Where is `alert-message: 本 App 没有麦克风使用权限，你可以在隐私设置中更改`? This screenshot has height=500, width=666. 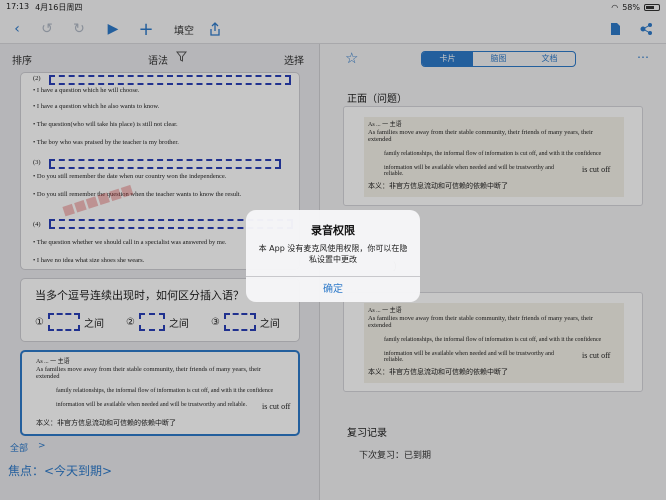
alert-message: 本 App 没有麦克风使用权限，你可以在隐私设置中更改 is located at coordinates (333, 254).